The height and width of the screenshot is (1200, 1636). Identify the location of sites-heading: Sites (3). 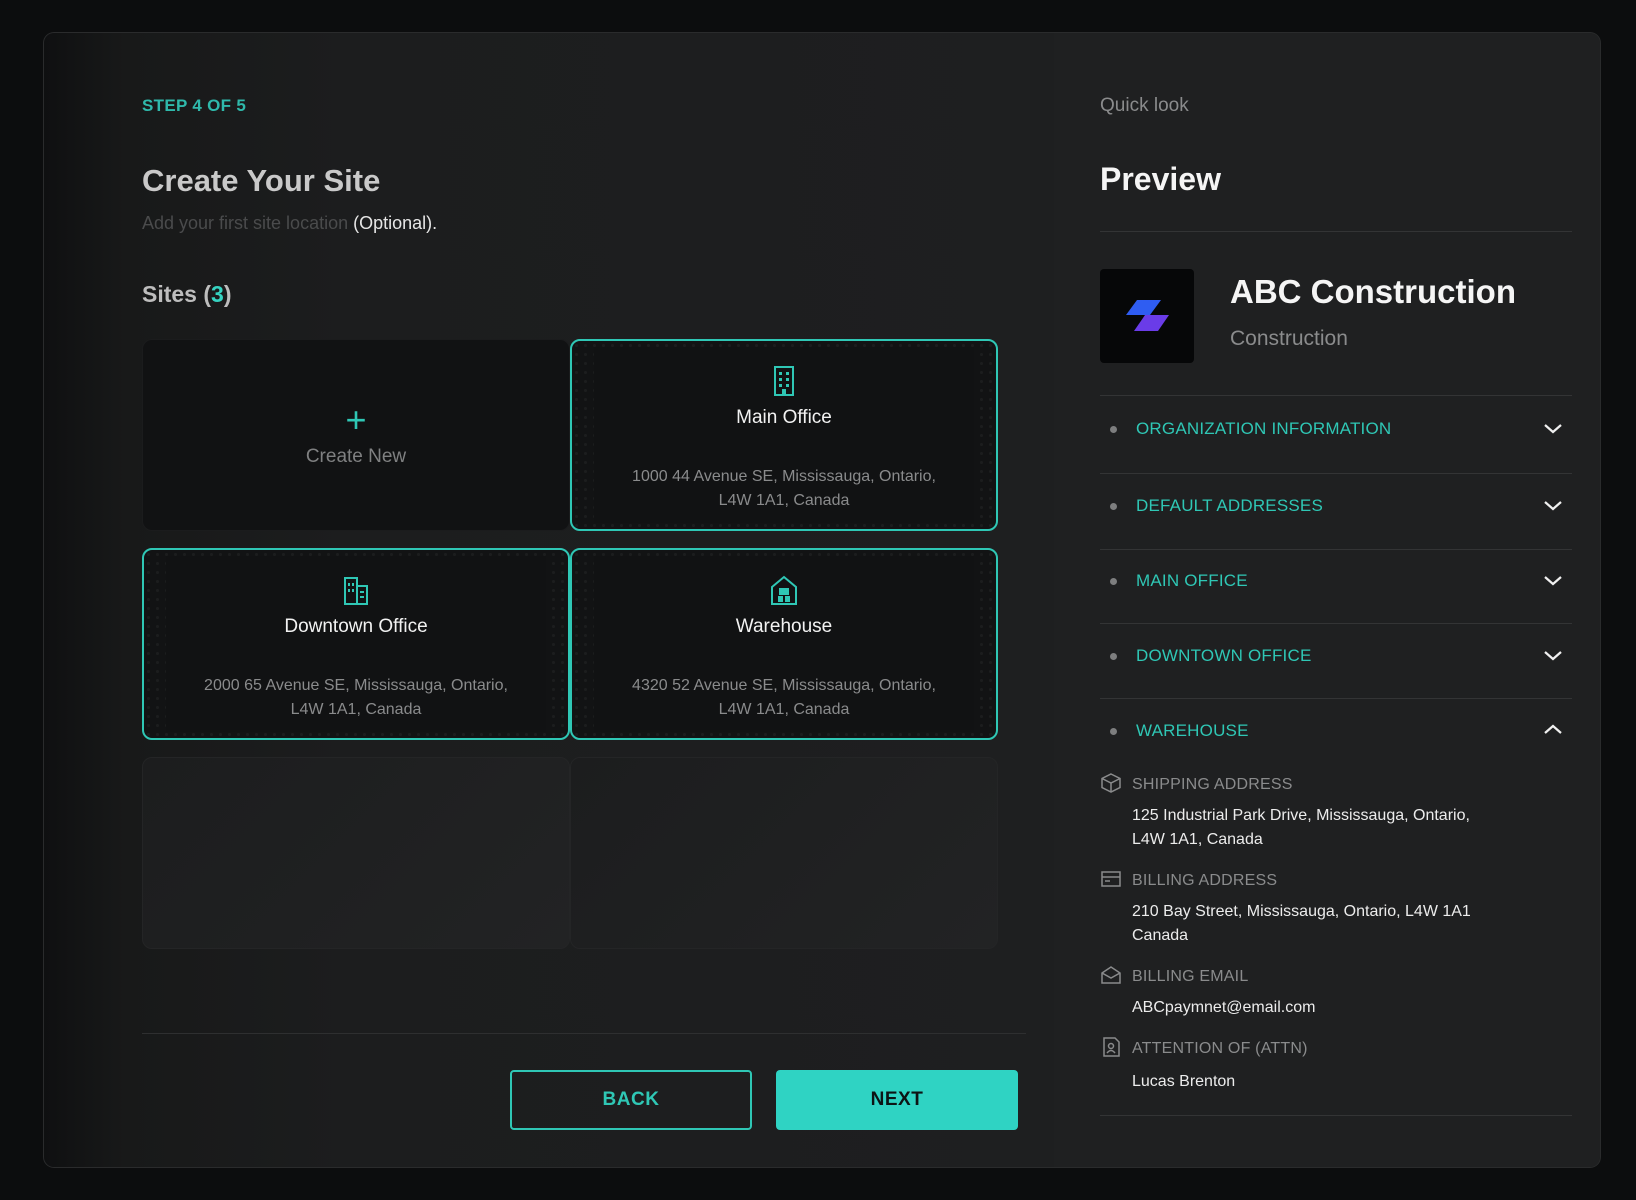
(187, 294).